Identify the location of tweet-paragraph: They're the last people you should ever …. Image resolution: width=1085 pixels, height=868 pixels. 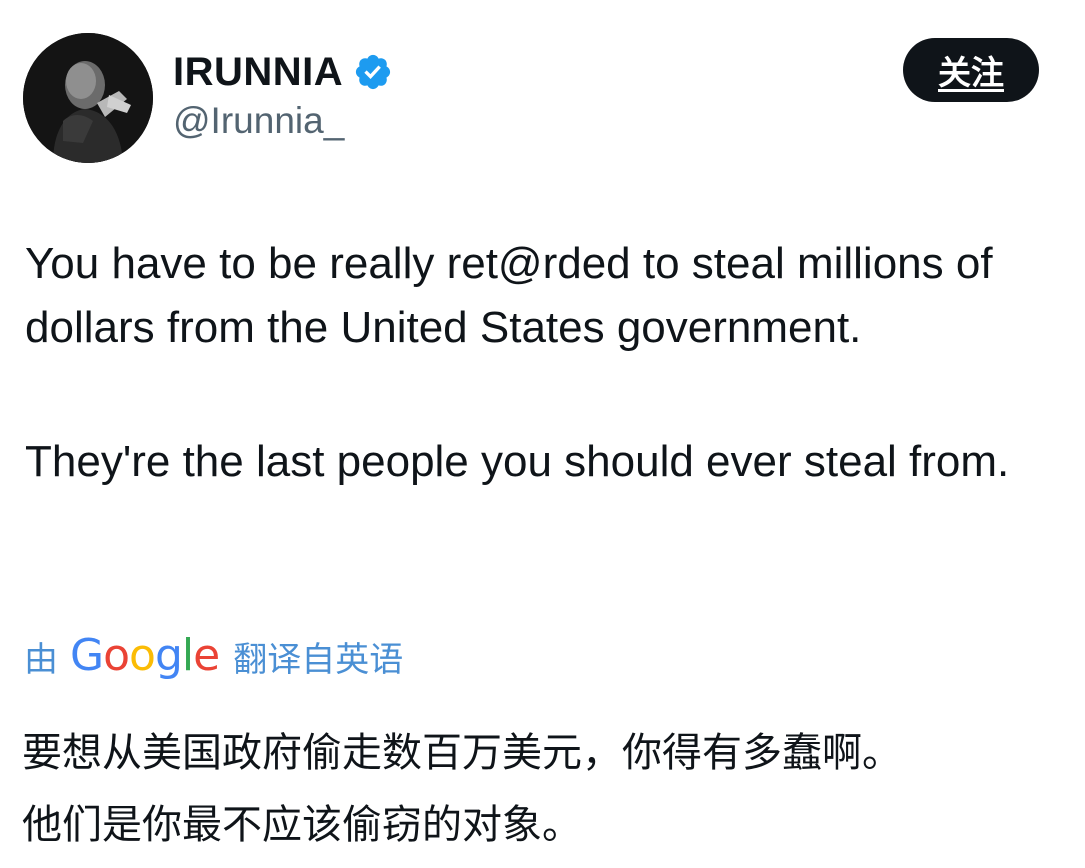
(517, 461).